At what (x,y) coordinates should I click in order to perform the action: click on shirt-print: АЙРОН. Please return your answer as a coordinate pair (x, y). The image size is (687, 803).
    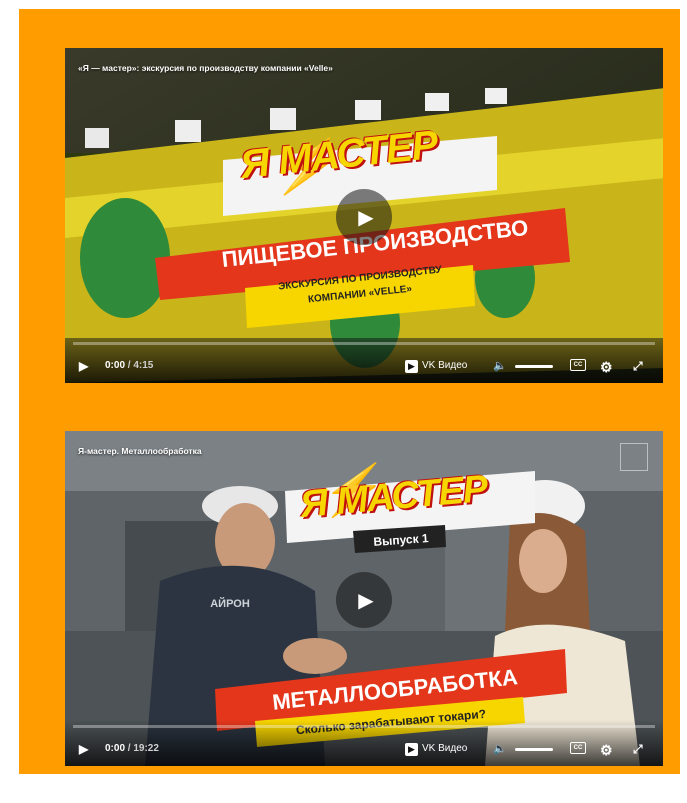
    Looking at the image, I should click on (230, 604).